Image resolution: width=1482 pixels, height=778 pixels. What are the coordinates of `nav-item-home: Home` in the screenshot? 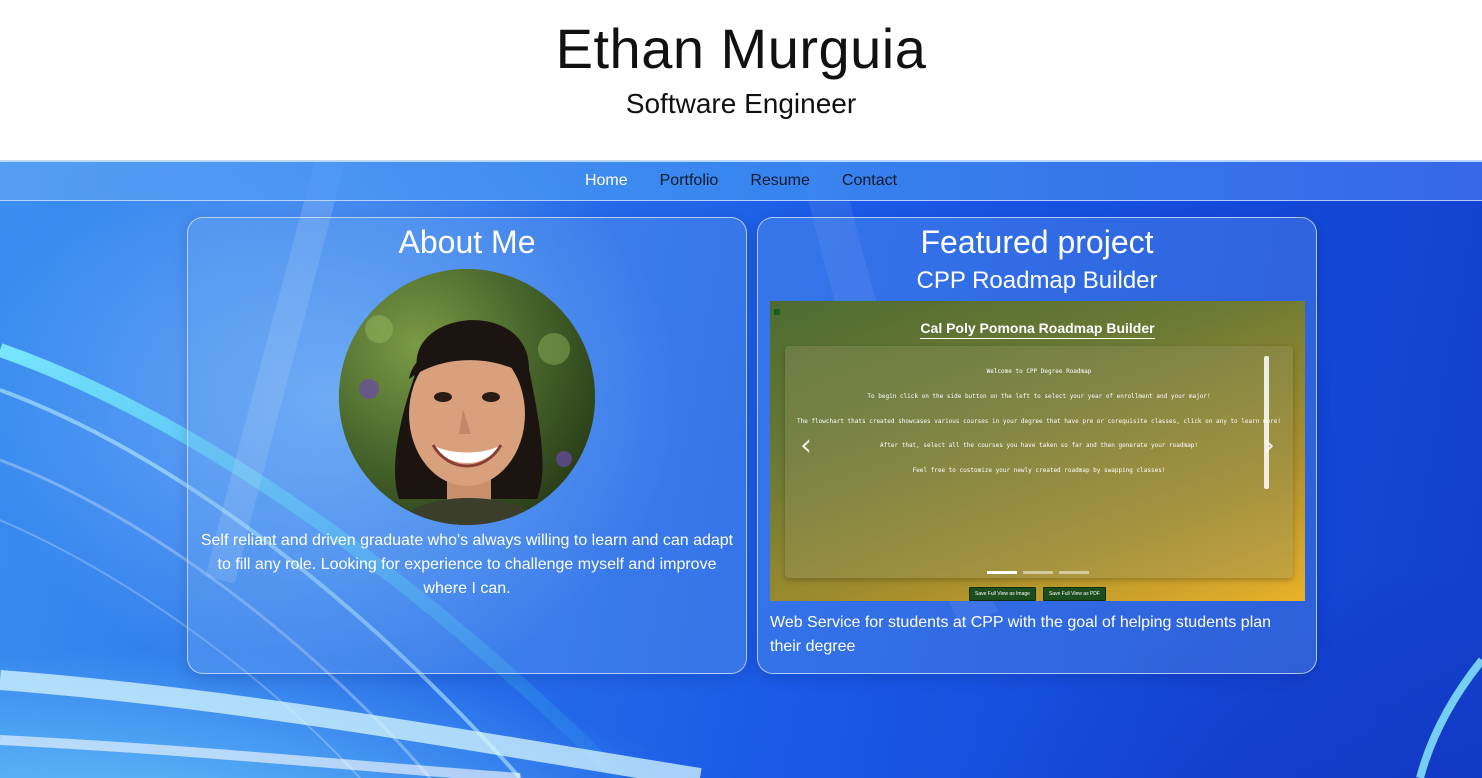 It's located at (606, 181).